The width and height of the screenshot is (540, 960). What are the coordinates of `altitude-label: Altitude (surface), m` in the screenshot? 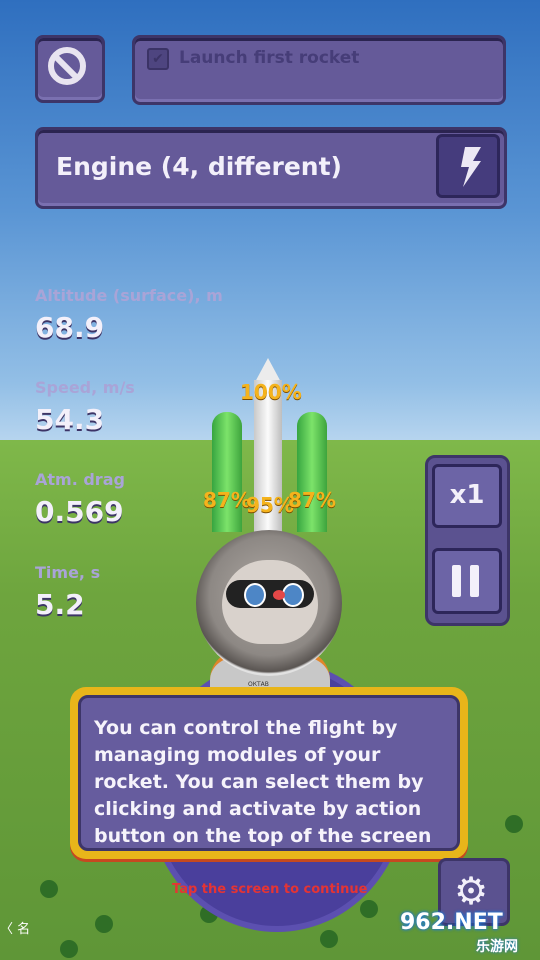 It's located at (129, 295).